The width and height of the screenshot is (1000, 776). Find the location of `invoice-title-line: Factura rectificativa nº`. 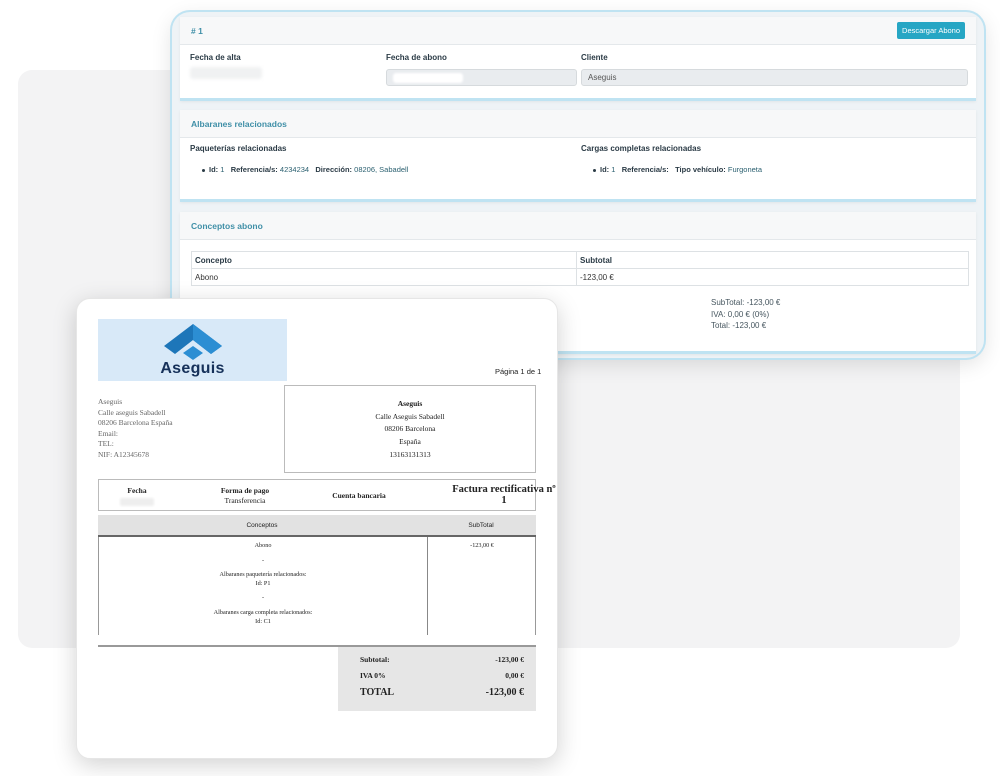

invoice-title-line: Factura rectificativa nº is located at coordinates (504, 489).